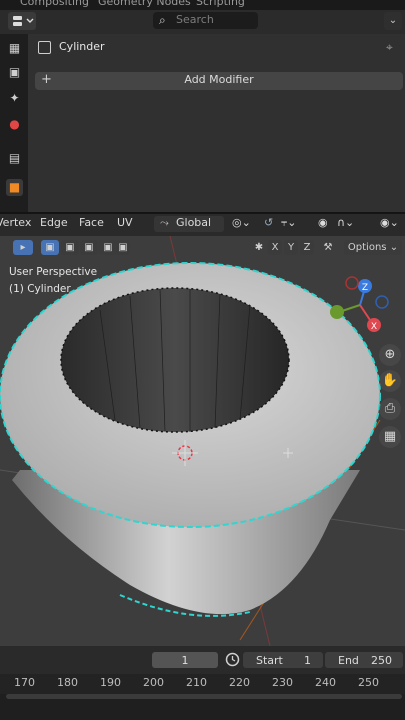  I want to click on select-intersect-icon: ▣, so click(123, 247).